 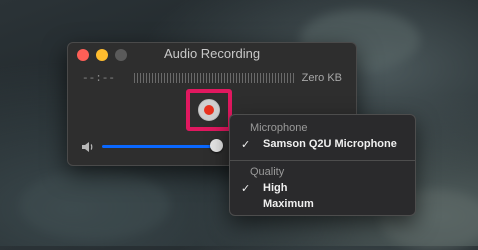 I want to click on recording-timer: --:--, so click(x=99, y=79).